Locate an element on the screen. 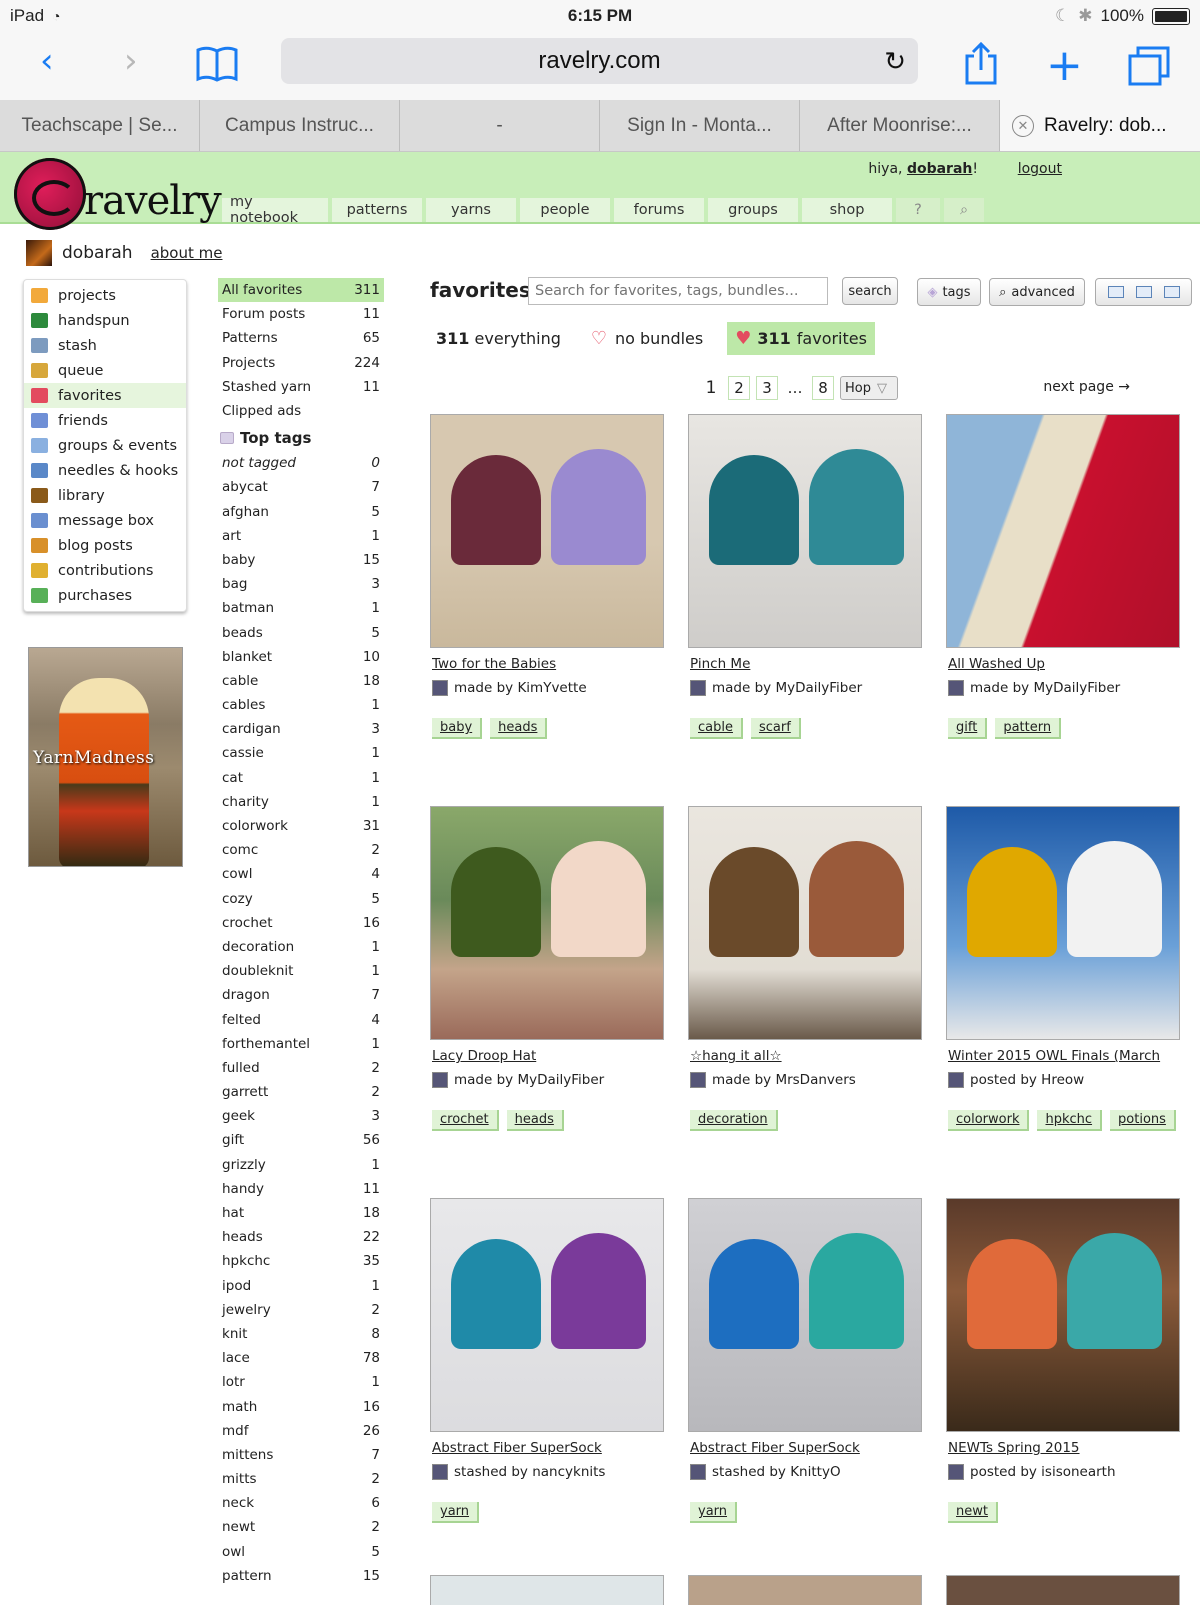 The height and width of the screenshot is (1605, 1200). search-button: search is located at coordinates (870, 291).